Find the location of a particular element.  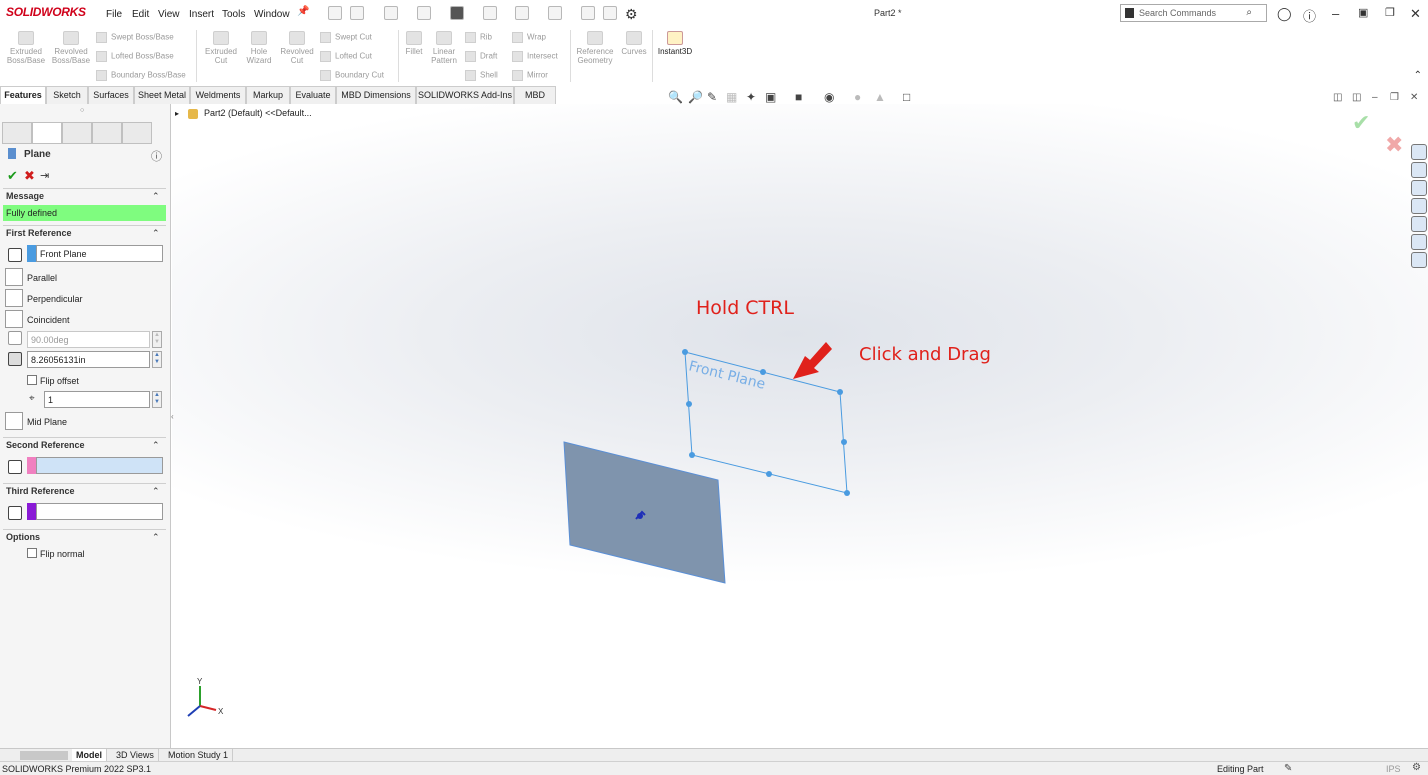

triad-x-label: X is located at coordinates (221, 711).